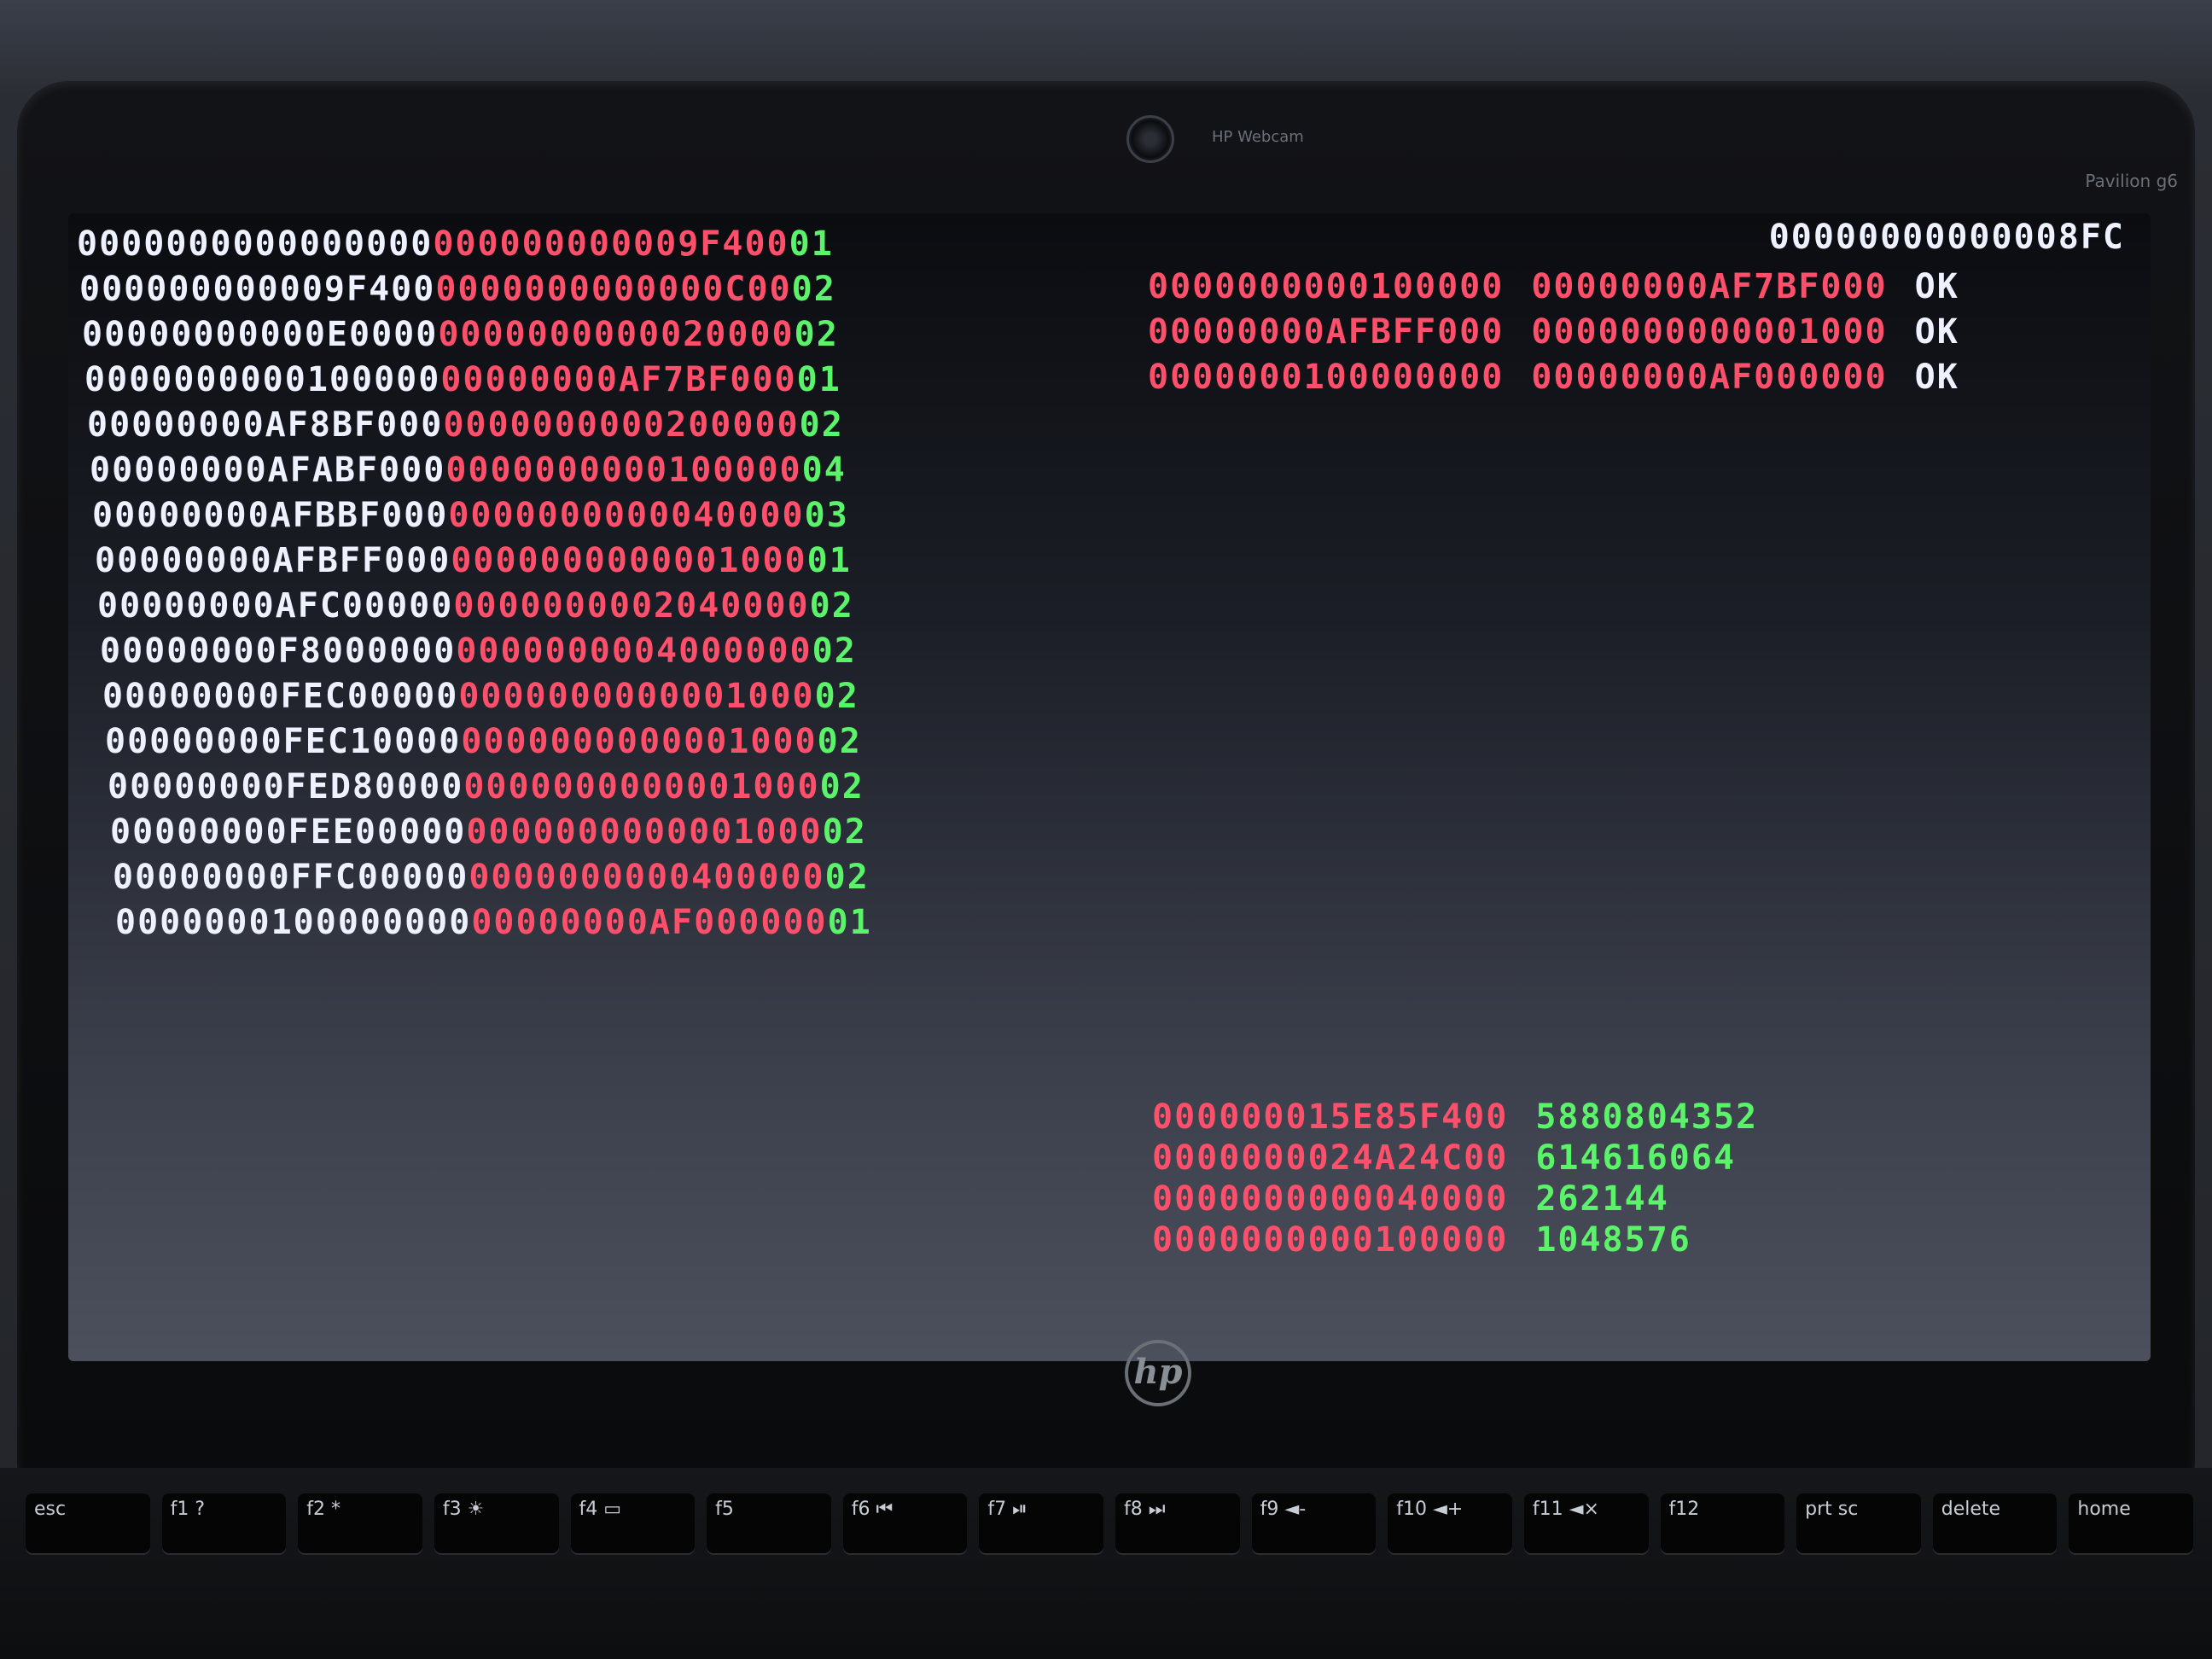 This screenshot has width=2212, height=1659. What do you see at coordinates (1330, 1240) in the screenshot?
I see `total-hex: 0000000000100000` at bounding box center [1330, 1240].